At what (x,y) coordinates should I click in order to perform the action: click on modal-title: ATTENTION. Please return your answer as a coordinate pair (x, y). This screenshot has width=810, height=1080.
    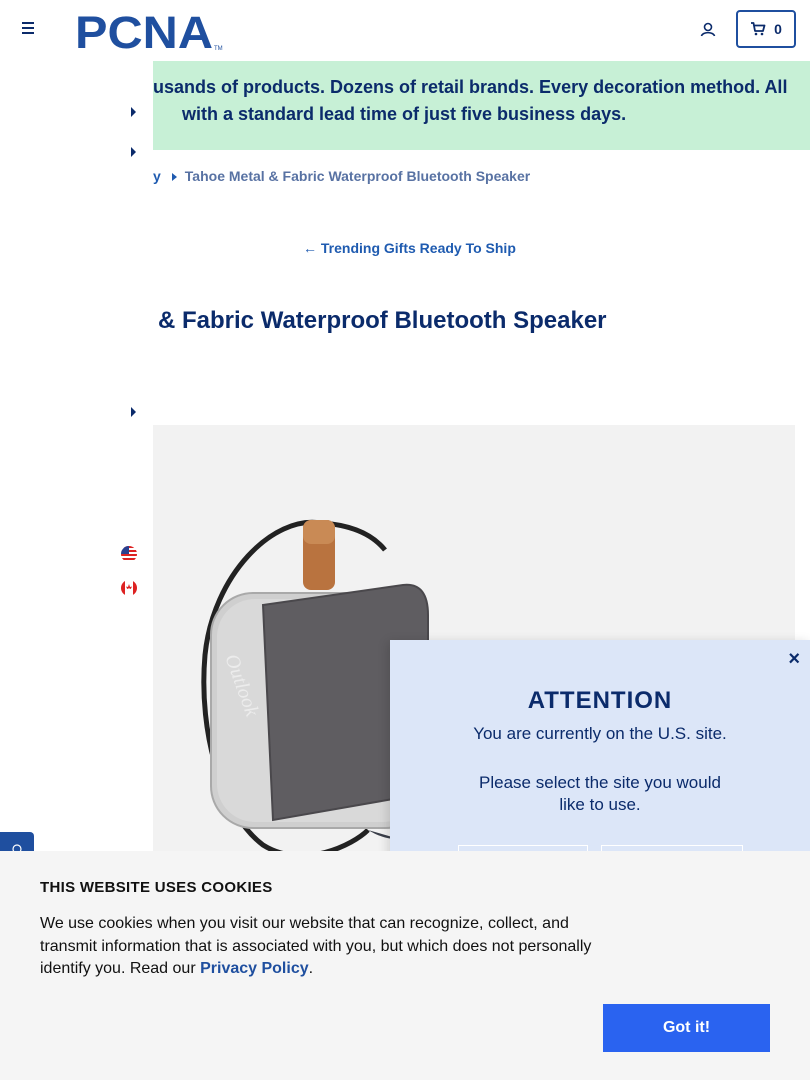
    Looking at the image, I should click on (600, 700).